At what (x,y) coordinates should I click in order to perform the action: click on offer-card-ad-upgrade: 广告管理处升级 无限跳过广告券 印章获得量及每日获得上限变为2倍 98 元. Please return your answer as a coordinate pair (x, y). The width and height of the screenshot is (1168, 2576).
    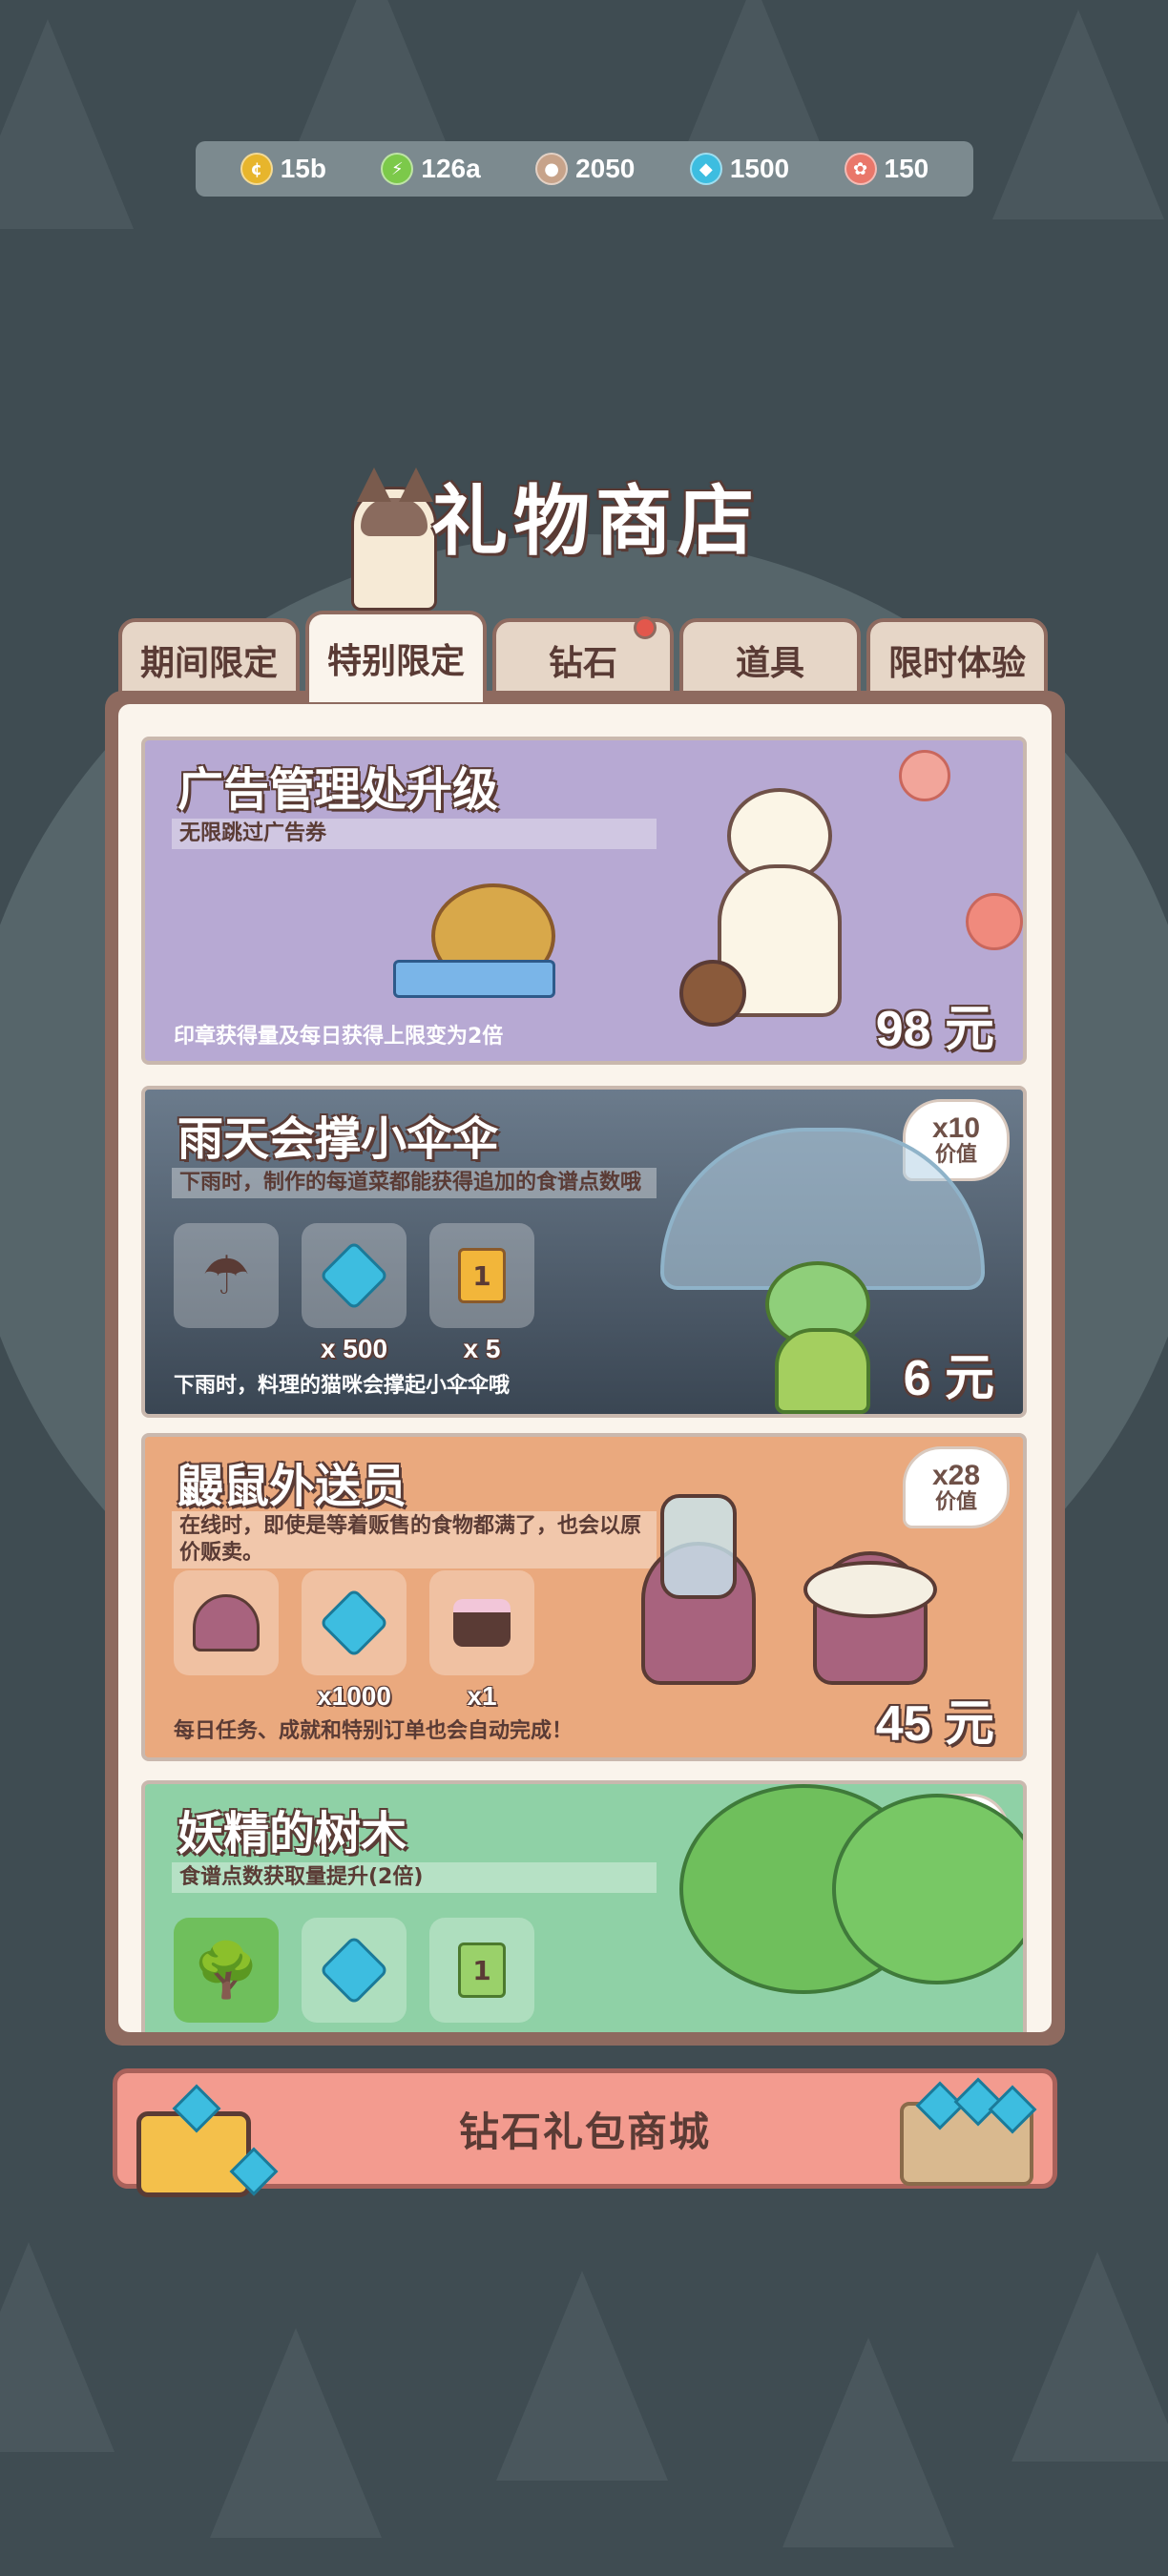
    Looking at the image, I should click on (584, 901).